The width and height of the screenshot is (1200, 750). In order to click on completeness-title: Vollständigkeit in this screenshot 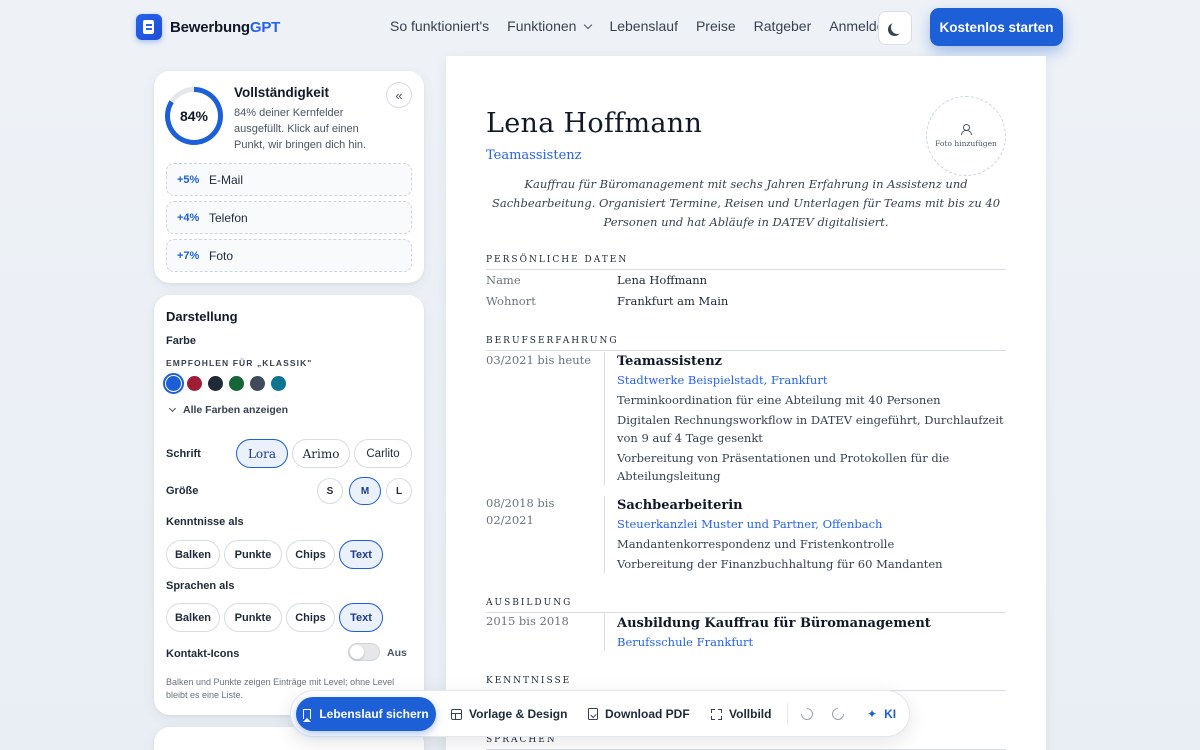, I will do `click(282, 92)`.